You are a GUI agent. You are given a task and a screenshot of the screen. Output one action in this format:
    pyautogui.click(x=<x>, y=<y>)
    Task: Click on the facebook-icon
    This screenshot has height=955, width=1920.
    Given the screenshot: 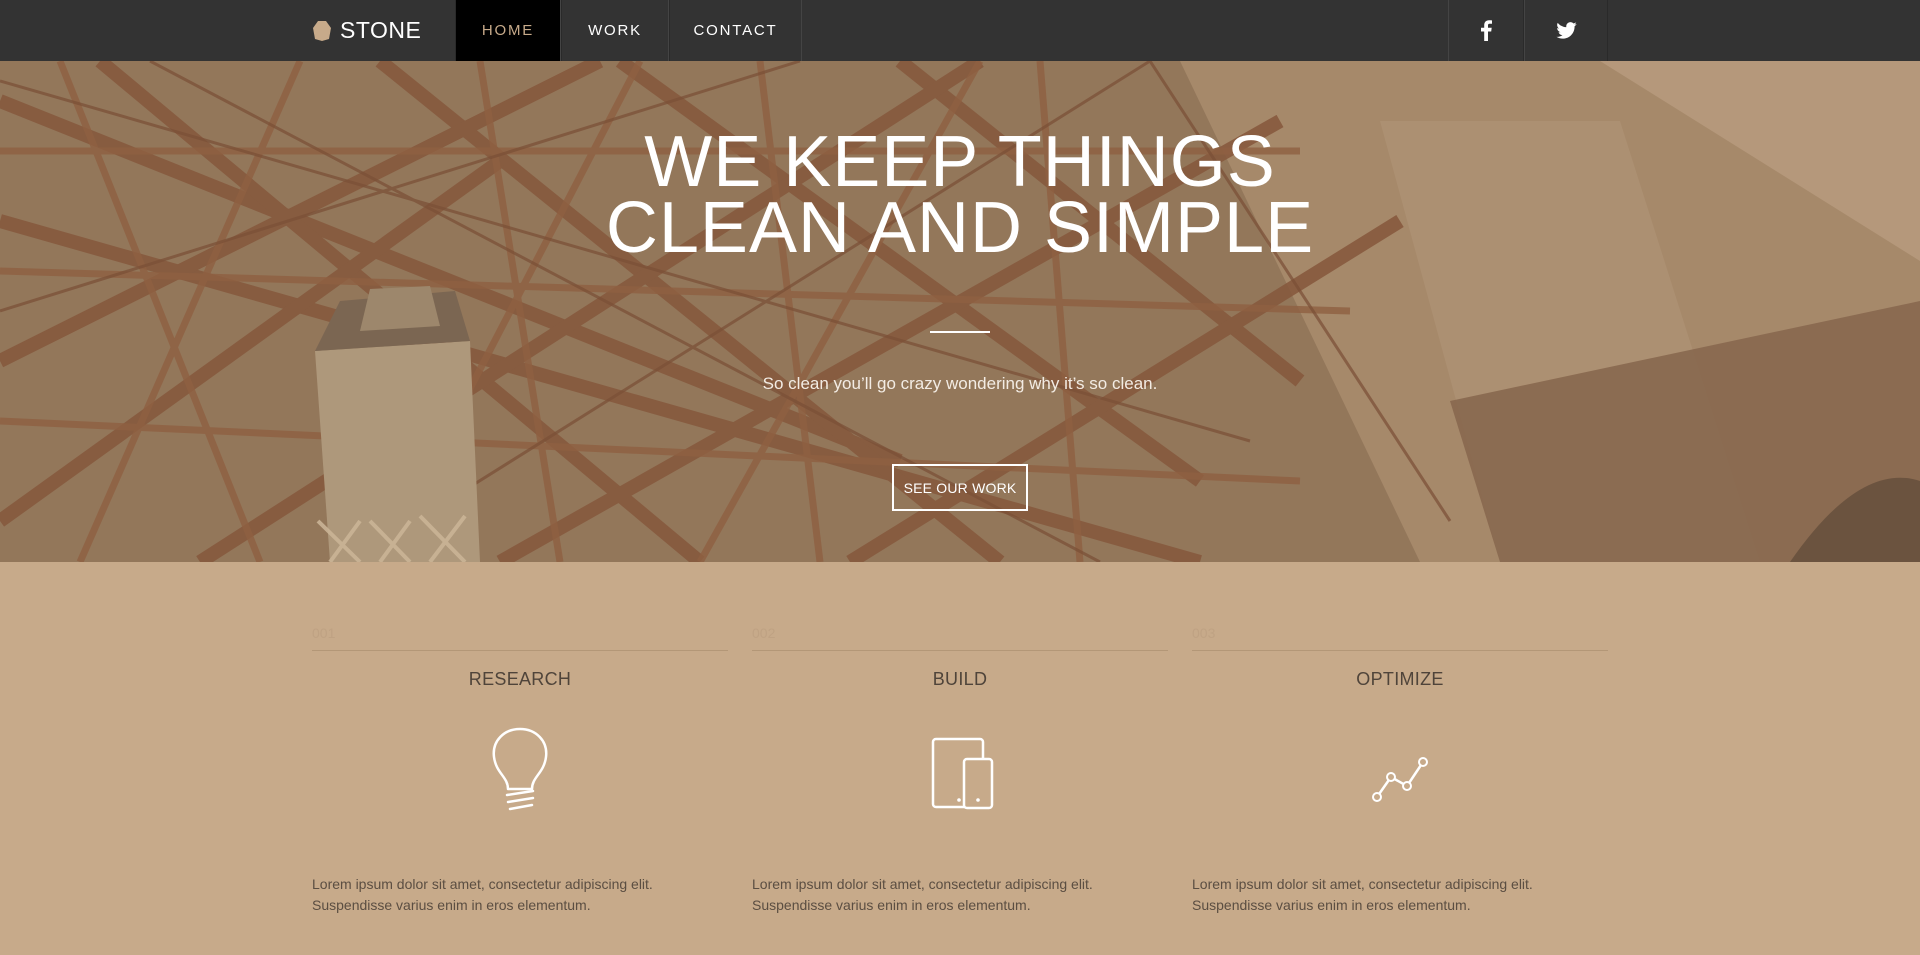 What is the action you would take?
    pyautogui.click(x=1486, y=30)
    